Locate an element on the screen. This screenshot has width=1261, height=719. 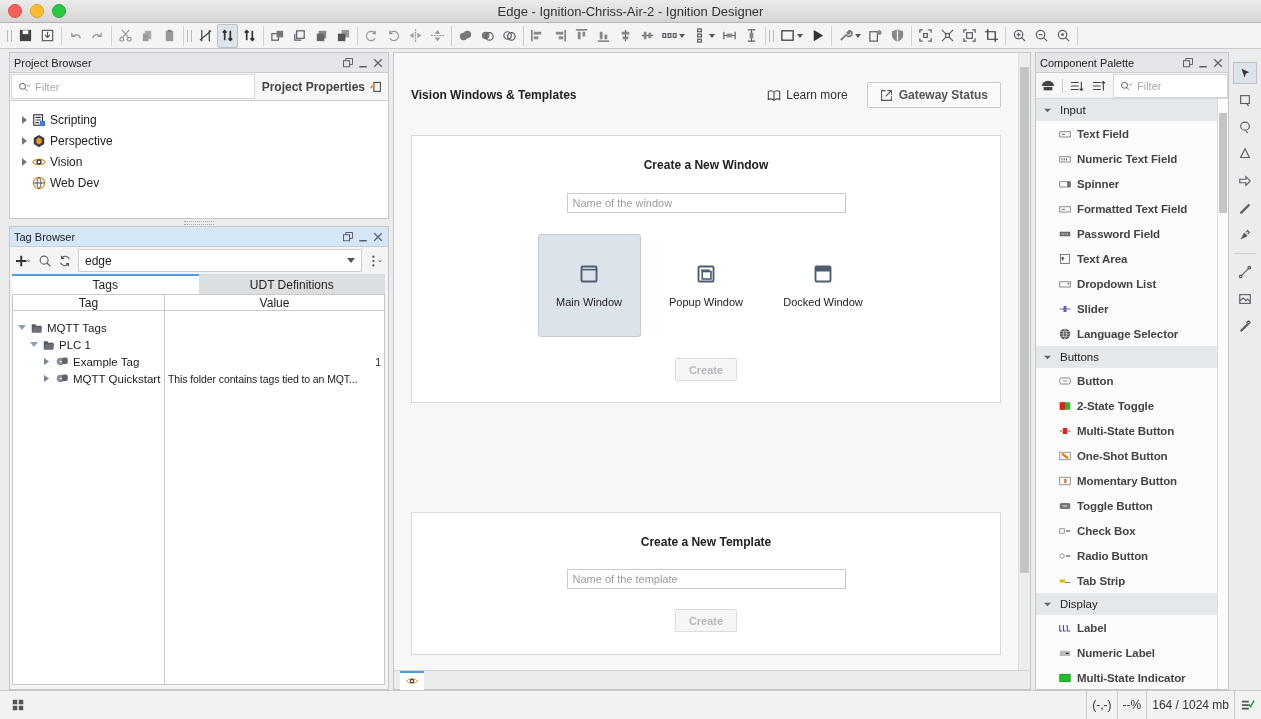
palette-item: Dropdown List is located at coordinates (1117, 283).